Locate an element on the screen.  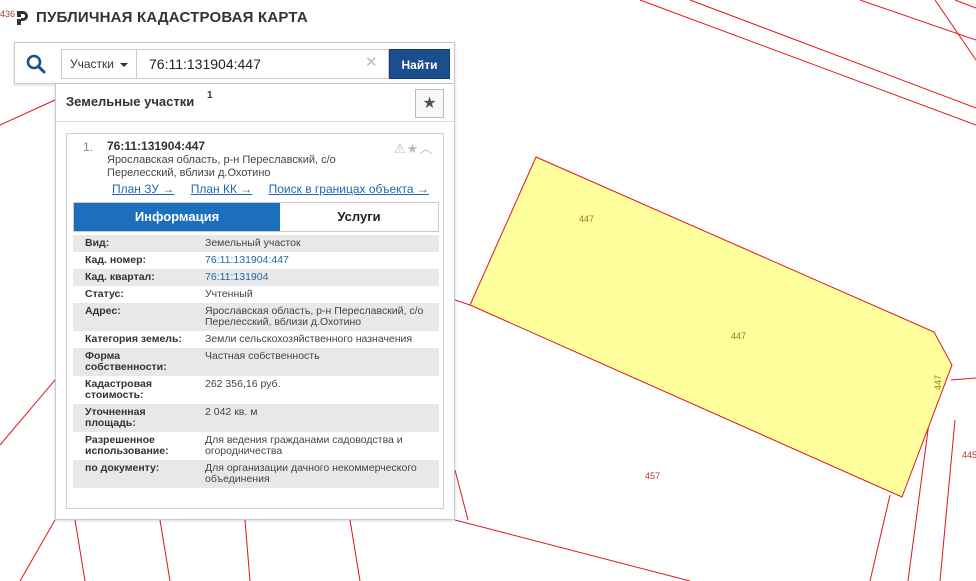
parcel-label: 445 is located at coordinates (969, 455).